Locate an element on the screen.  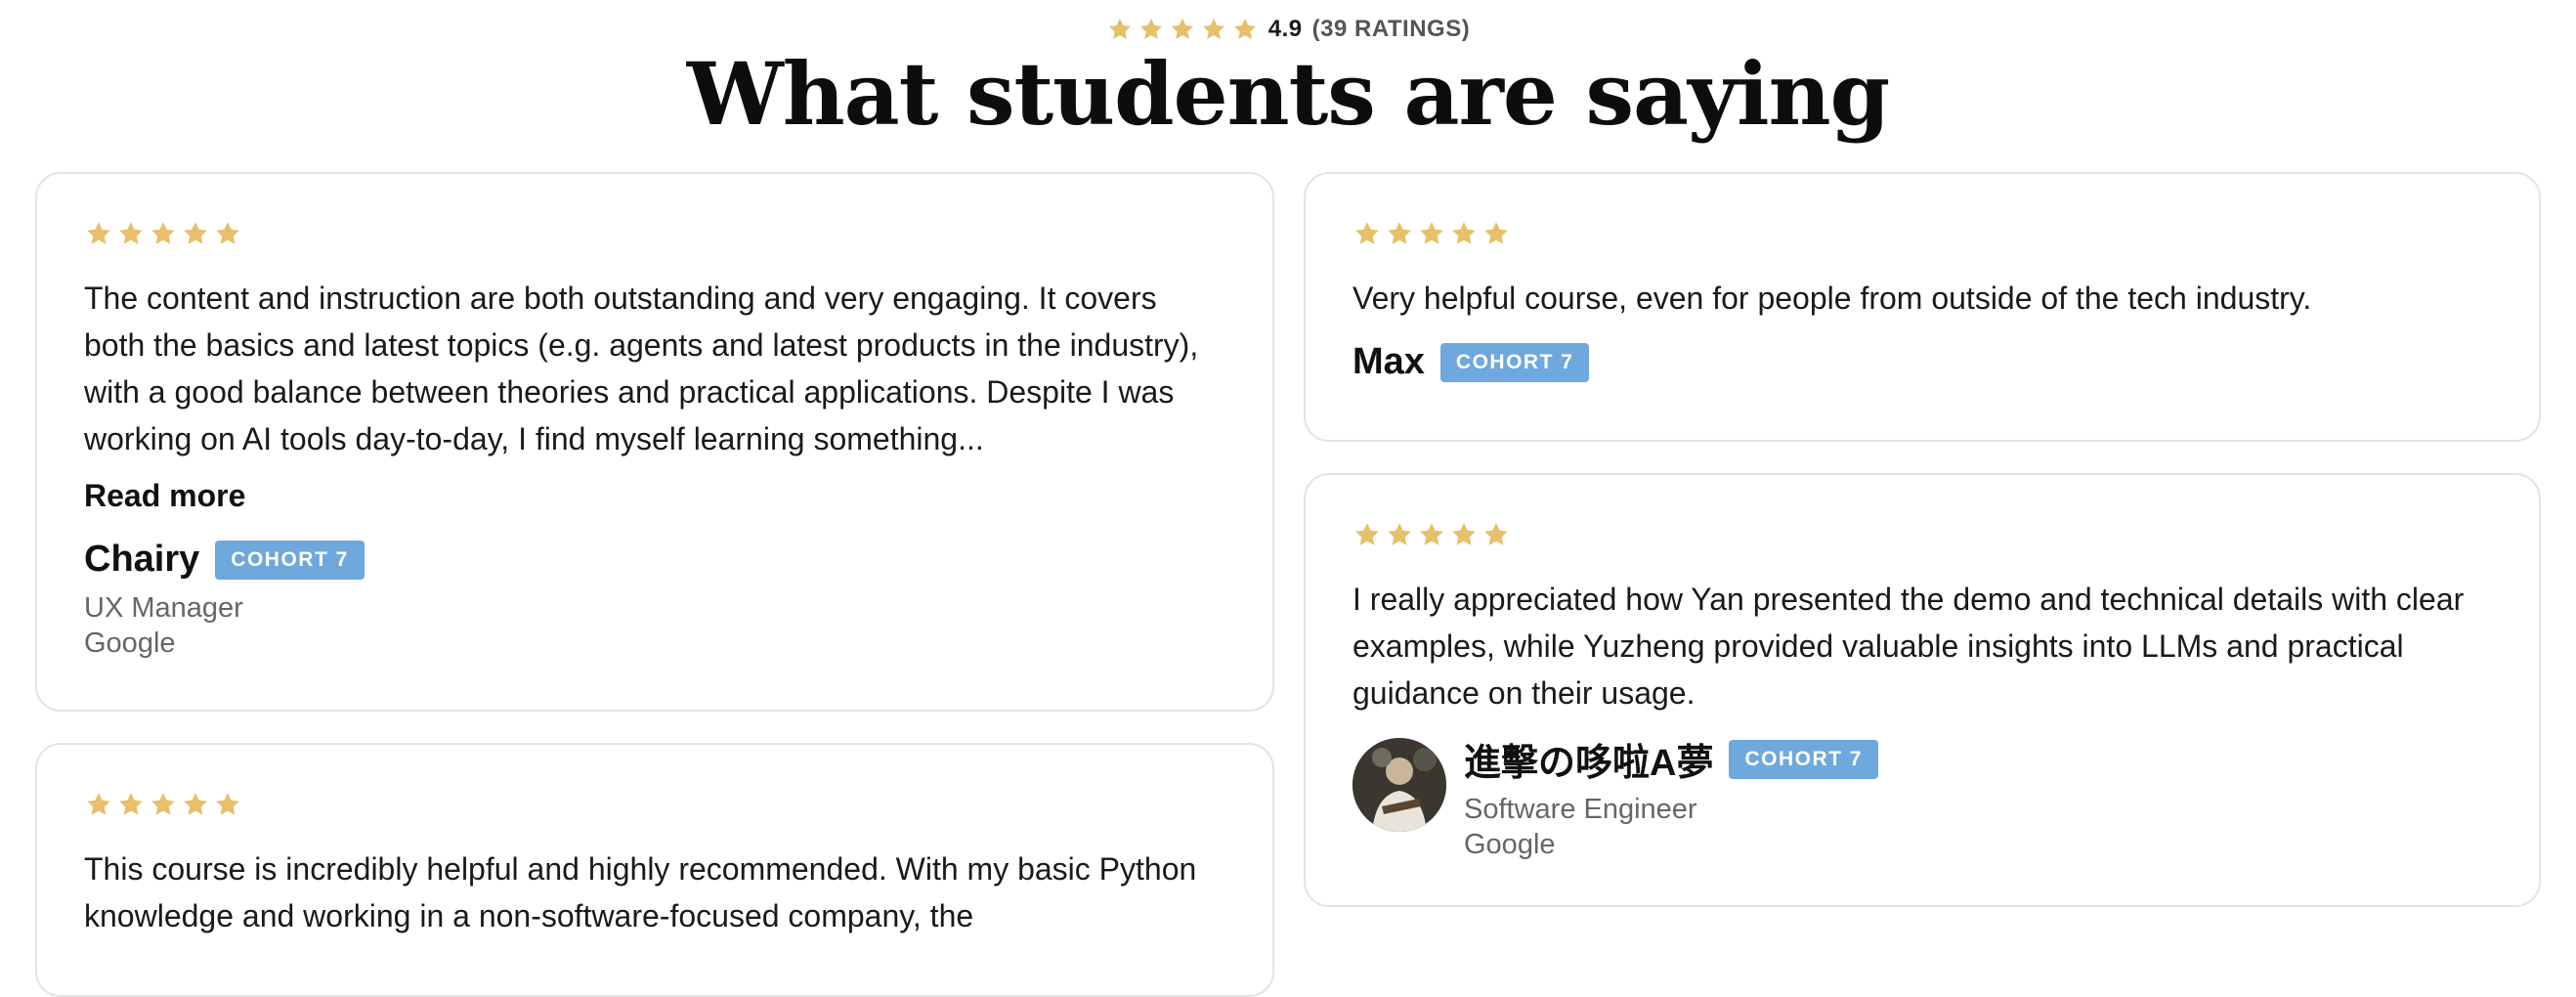
author-name: Max is located at coordinates (1389, 361).